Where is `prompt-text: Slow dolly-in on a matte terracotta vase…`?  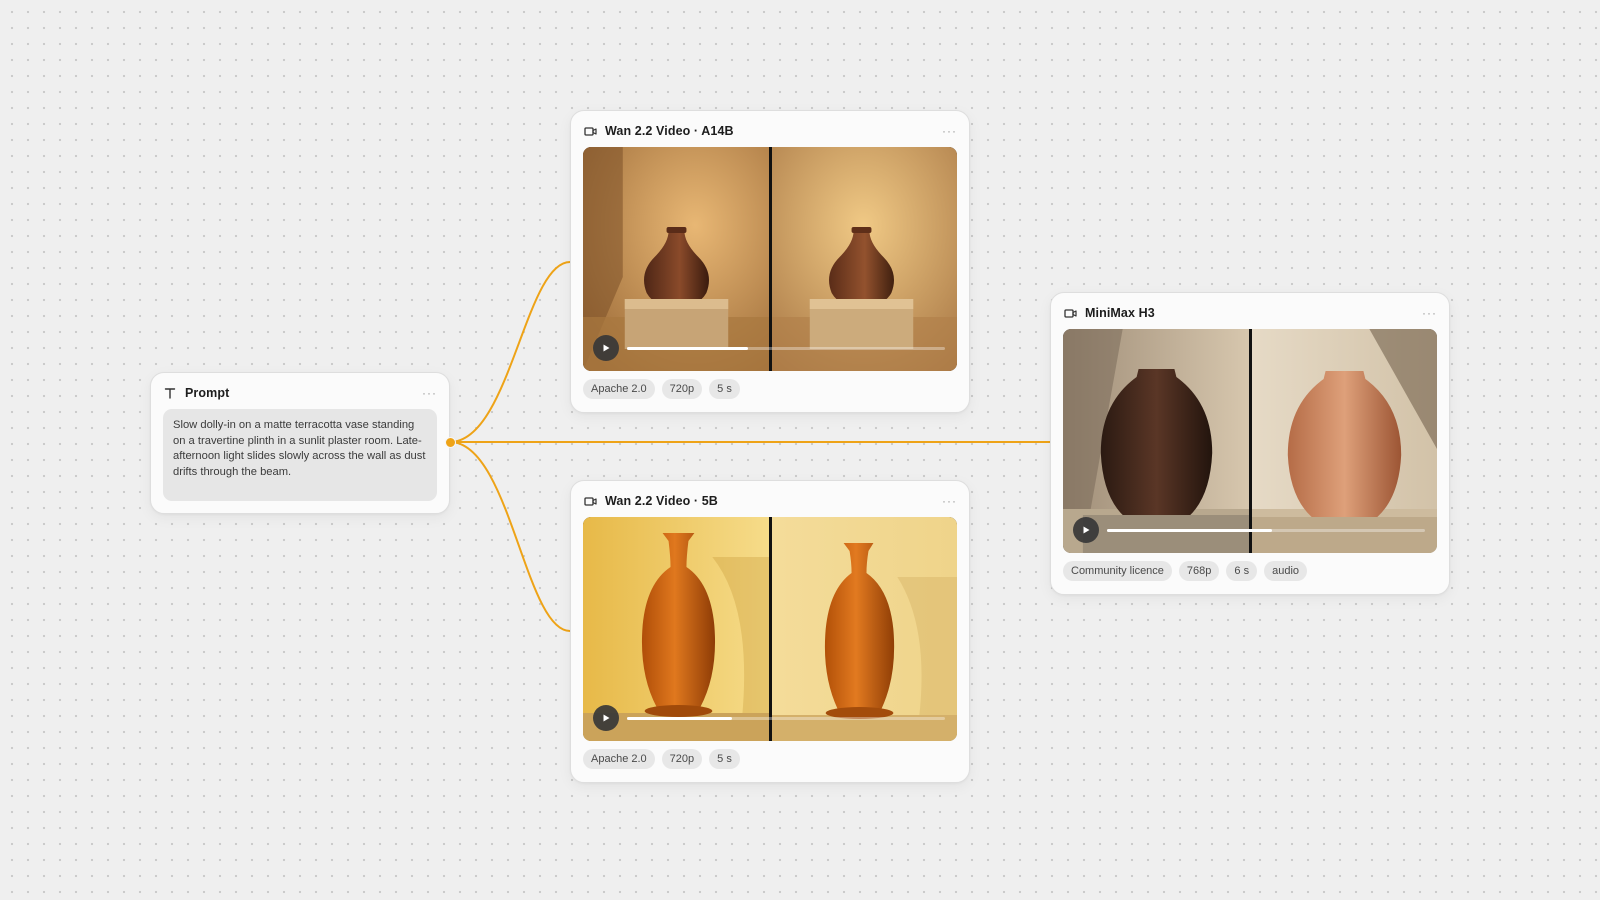
prompt-text: Slow dolly-in on a matte terracotta vase… is located at coordinates (300, 455).